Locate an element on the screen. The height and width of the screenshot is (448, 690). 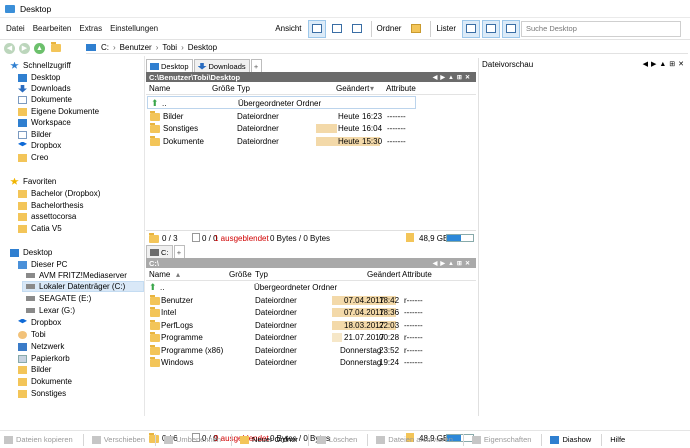
bottom-path-text: C:\ is located at coordinates (154, 263).